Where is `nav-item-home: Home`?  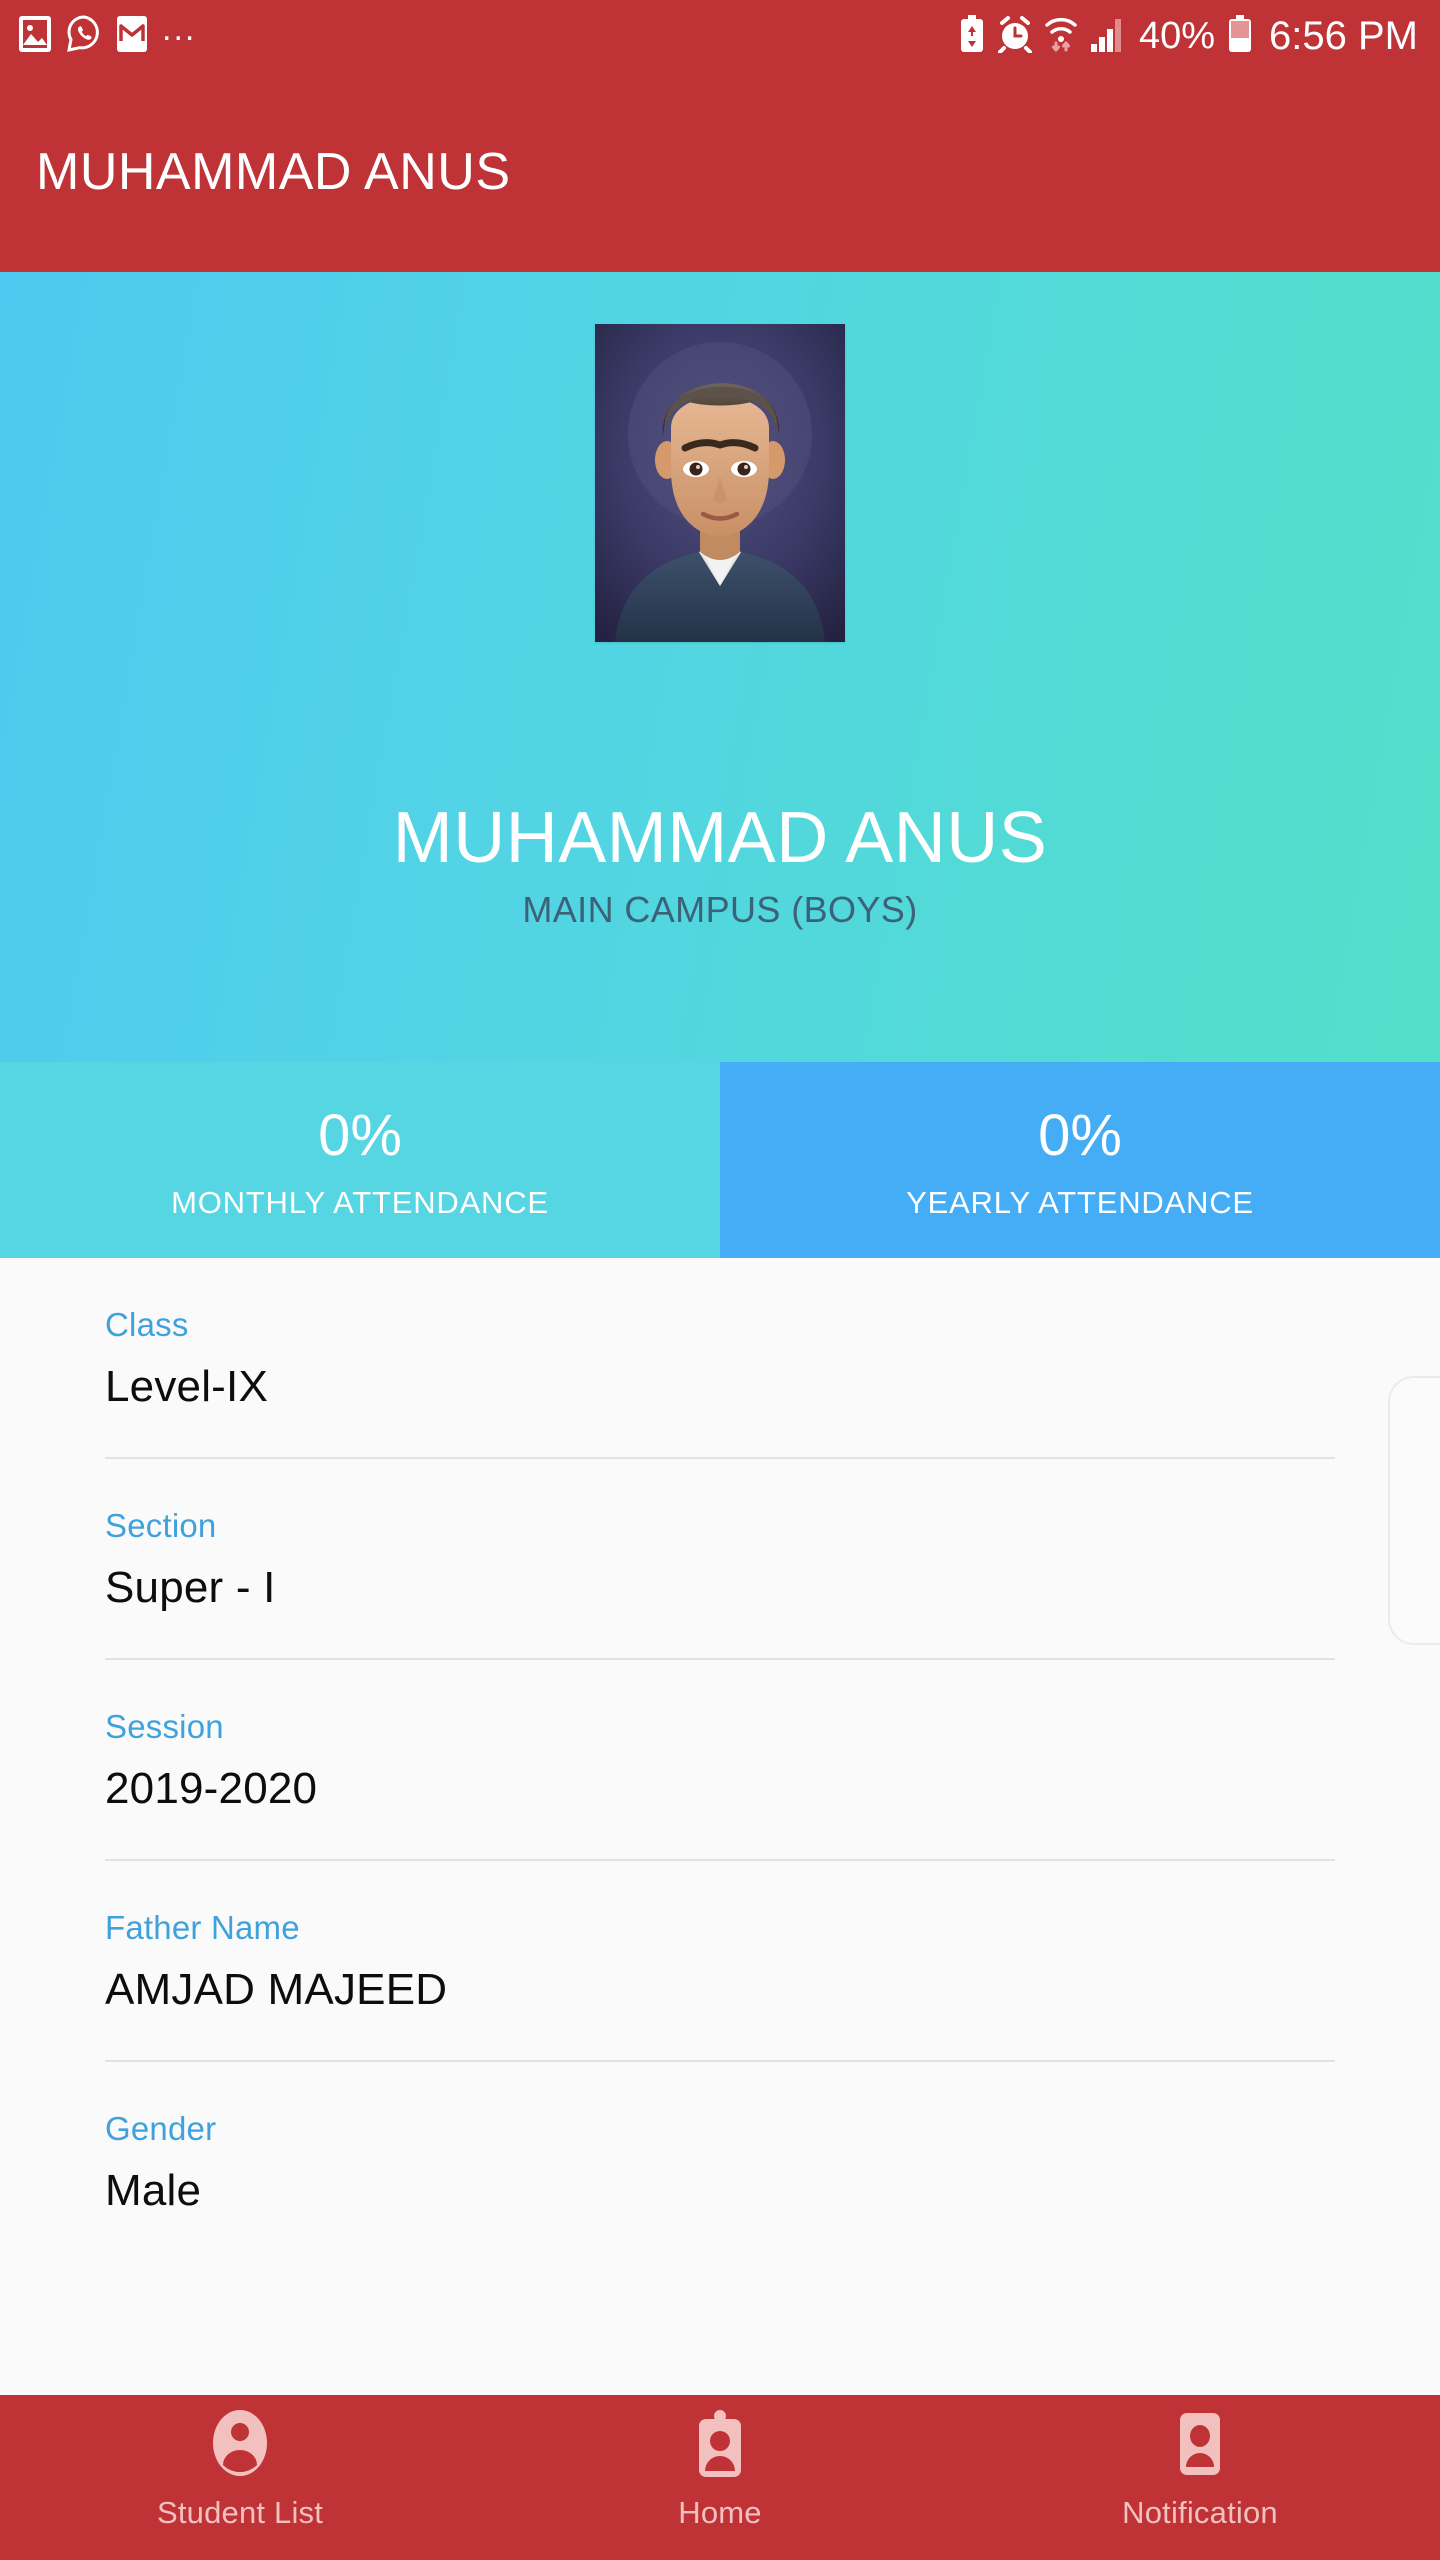 nav-item-home: Home is located at coordinates (720, 2468).